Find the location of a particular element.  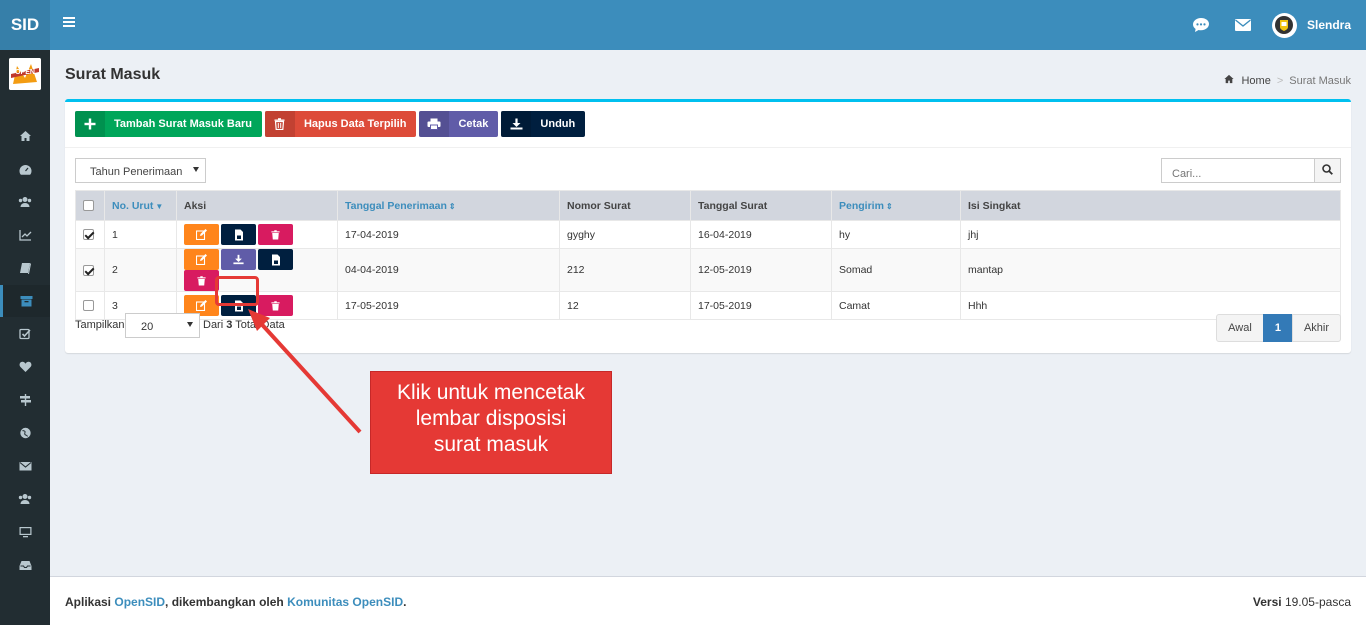

page-current-button: 1 is located at coordinates (1277, 328).